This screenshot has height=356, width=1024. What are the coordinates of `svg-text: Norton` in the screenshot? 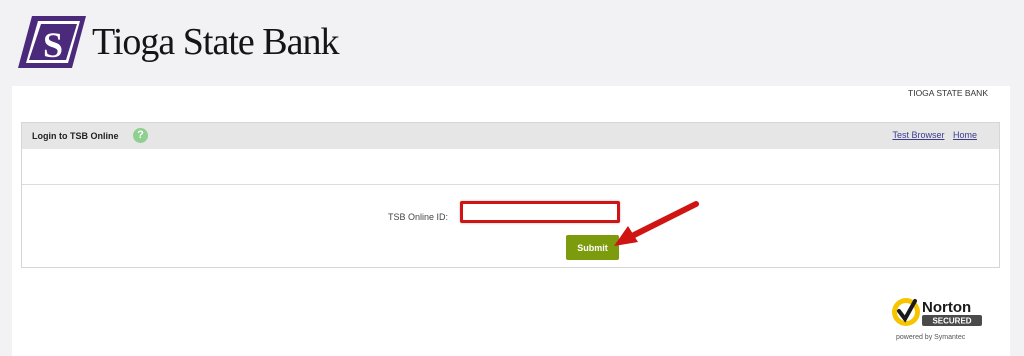 It's located at (946, 307).